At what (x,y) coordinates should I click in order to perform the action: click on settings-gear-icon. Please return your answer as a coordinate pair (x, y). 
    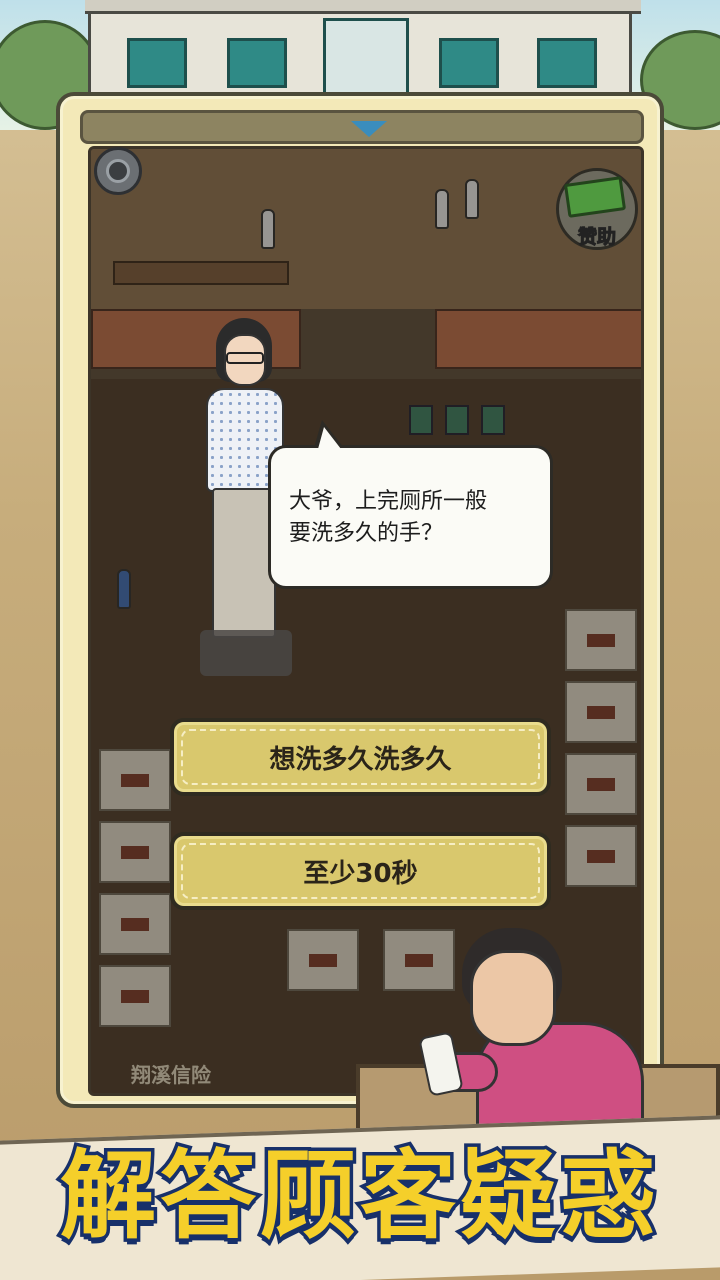
    Looking at the image, I should click on (118, 171).